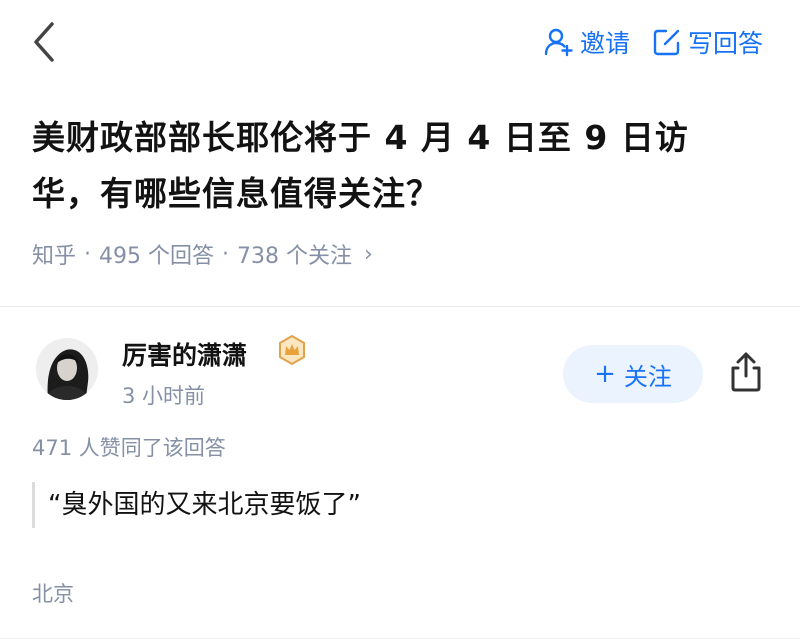  I want to click on avatar-image, so click(67, 369).